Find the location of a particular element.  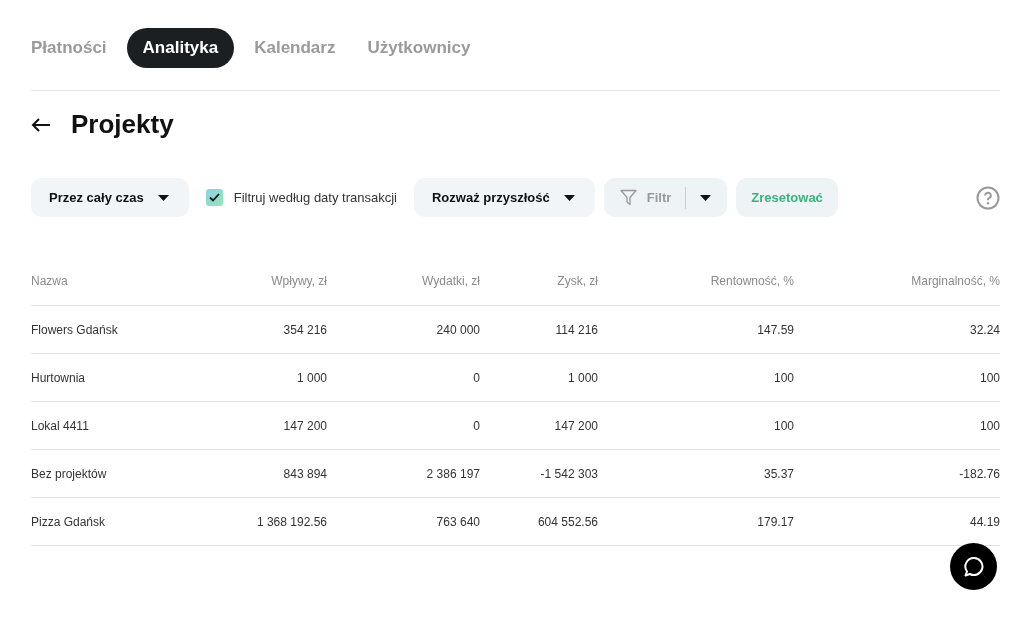

column-header: Zysk, zł is located at coordinates (539, 281).